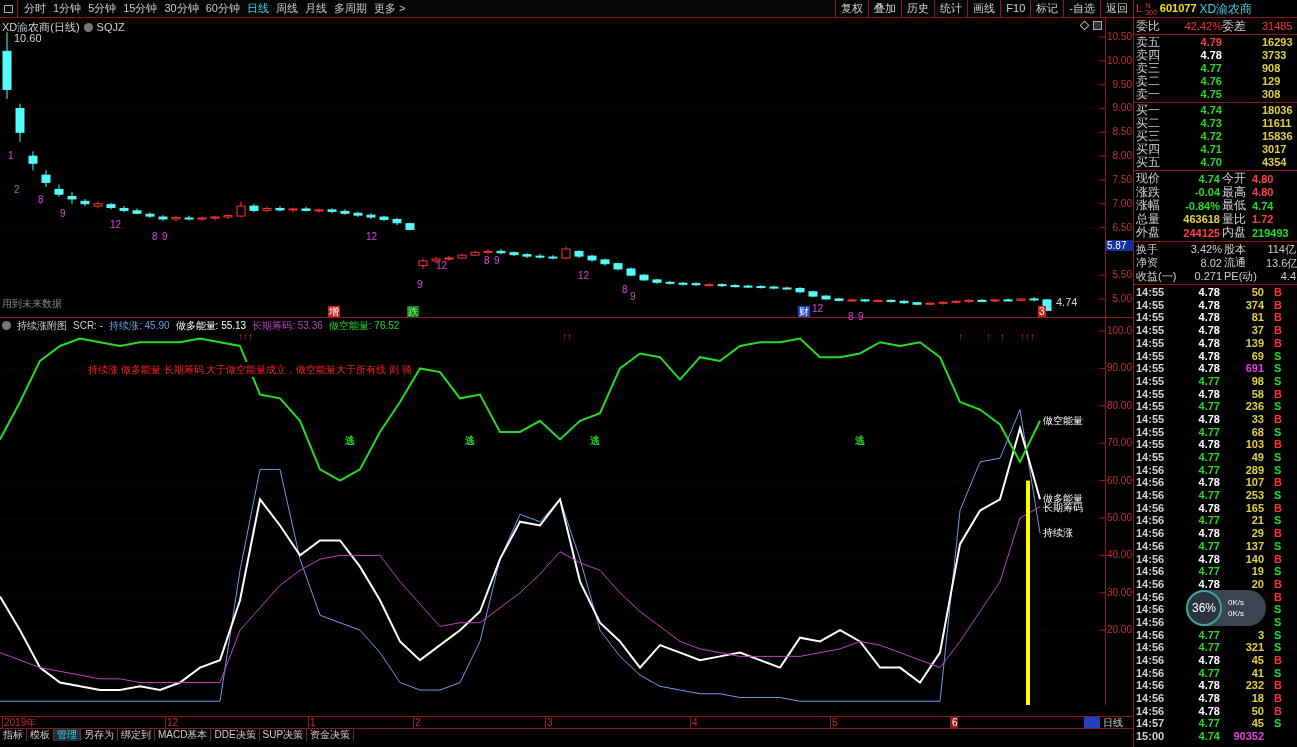 Image resolution: width=1297 pixels, height=747 pixels. Describe the element at coordinates (13, 735) in the screenshot. I see `indicator-tab: 指标` at that location.